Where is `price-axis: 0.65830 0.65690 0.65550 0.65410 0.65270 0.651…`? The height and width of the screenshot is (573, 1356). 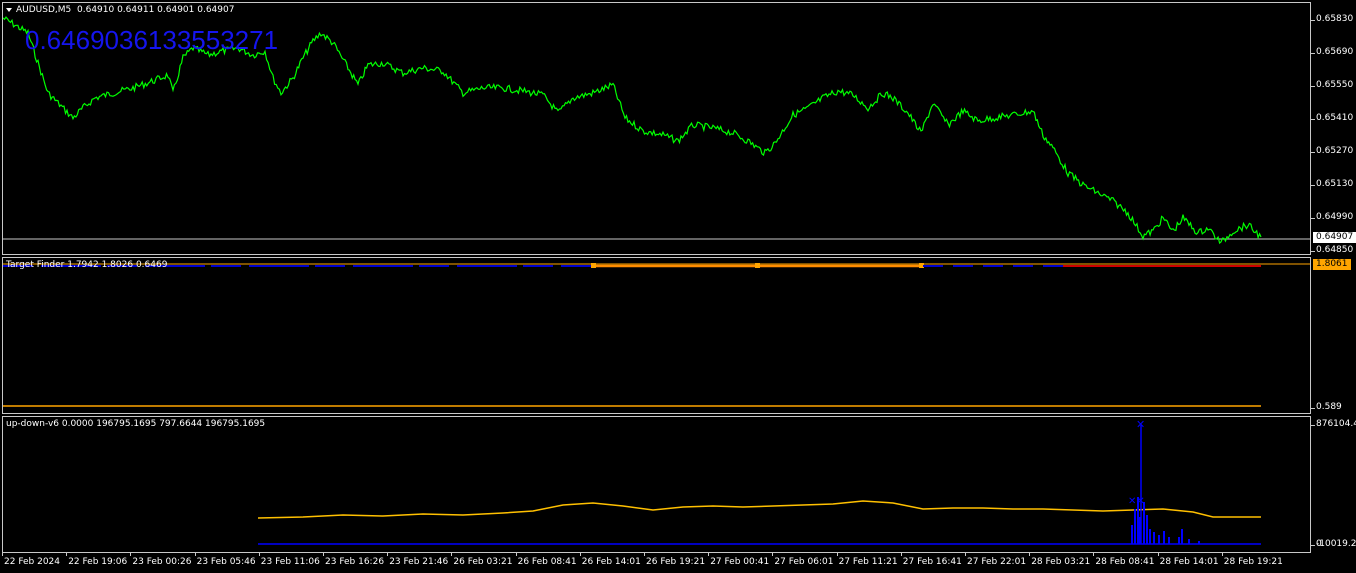 price-axis: 0.65830 0.65690 0.65550 0.65410 0.65270 0.651… is located at coordinates (1333, 276).